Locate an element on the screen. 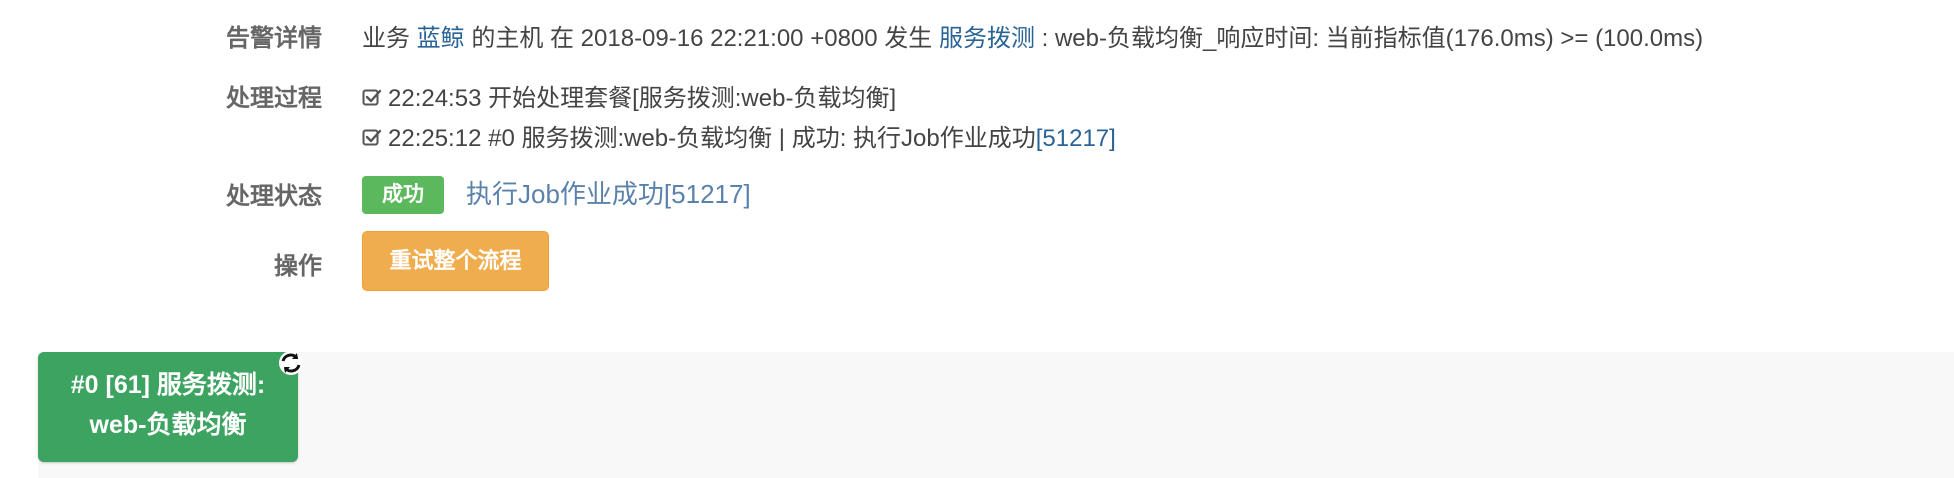  business-link: 蓝鲸 is located at coordinates (441, 38).